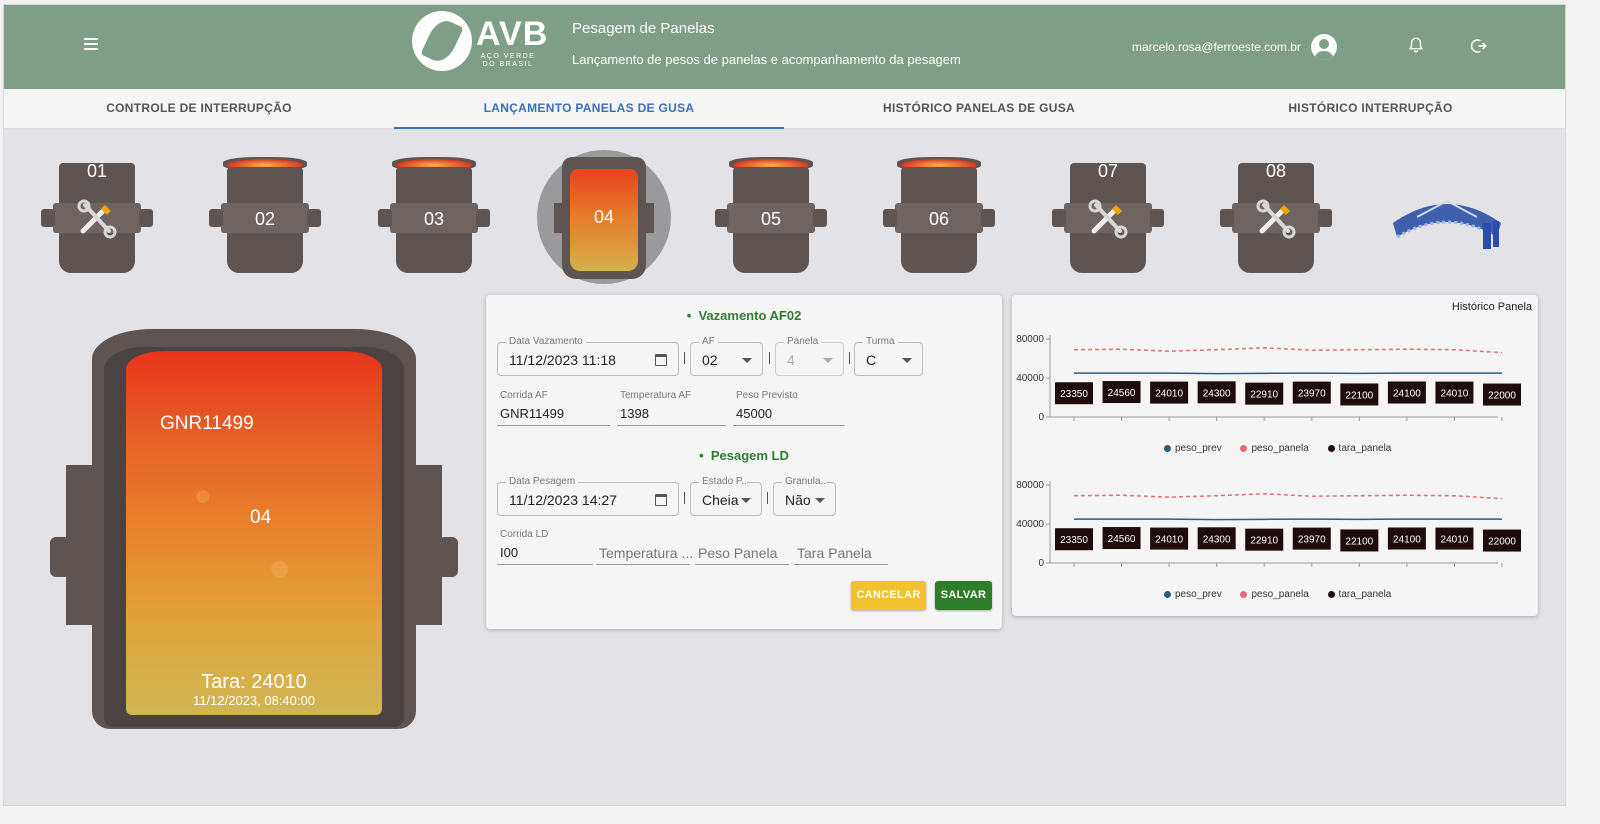 Image resolution: width=1600 pixels, height=824 pixels. Describe the element at coordinates (1030, 524) in the screenshot. I see `y-tick-label: 40000` at that location.